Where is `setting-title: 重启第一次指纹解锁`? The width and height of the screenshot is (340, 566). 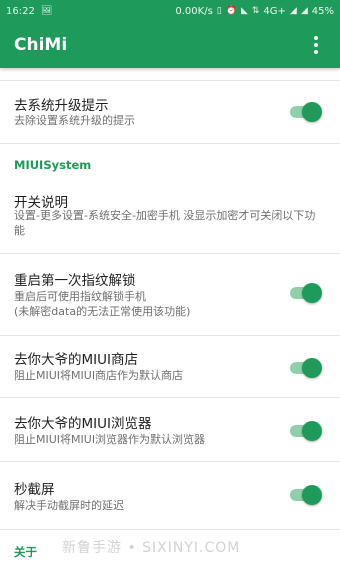 setting-title: 重启第一次指纹解锁 is located at coordinates (75, 281).